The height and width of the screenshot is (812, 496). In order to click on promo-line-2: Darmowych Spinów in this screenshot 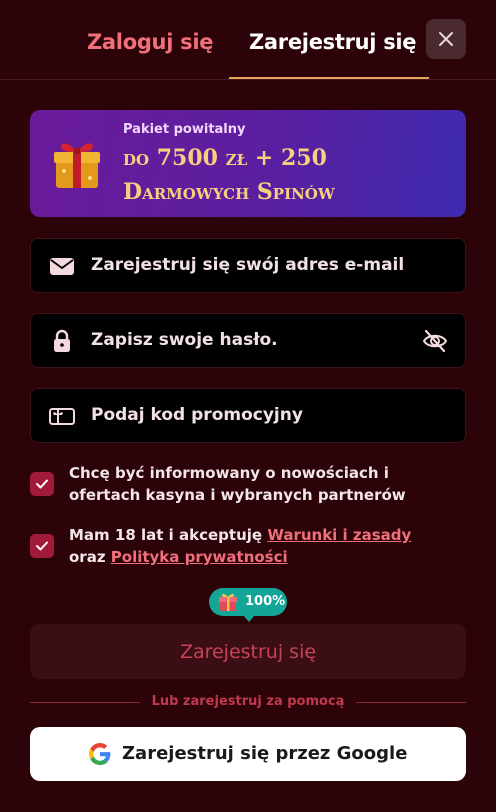, I will do `click(229, 192)`.